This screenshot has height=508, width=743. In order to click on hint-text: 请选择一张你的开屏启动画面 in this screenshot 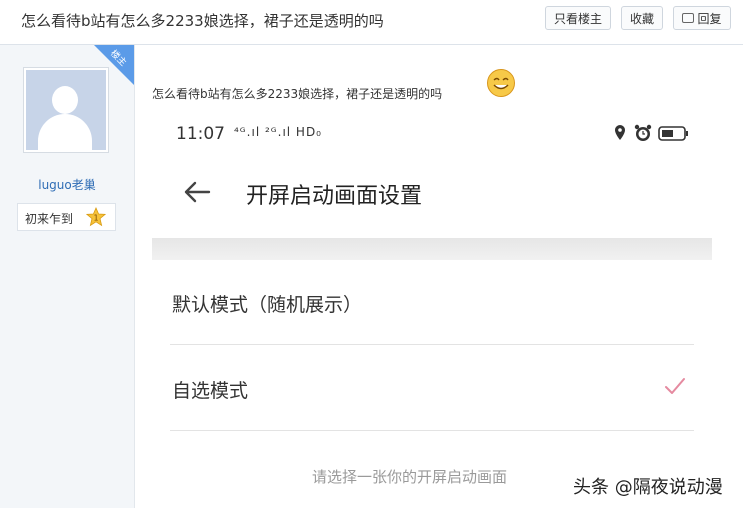, I will do `click(410, 477)`.